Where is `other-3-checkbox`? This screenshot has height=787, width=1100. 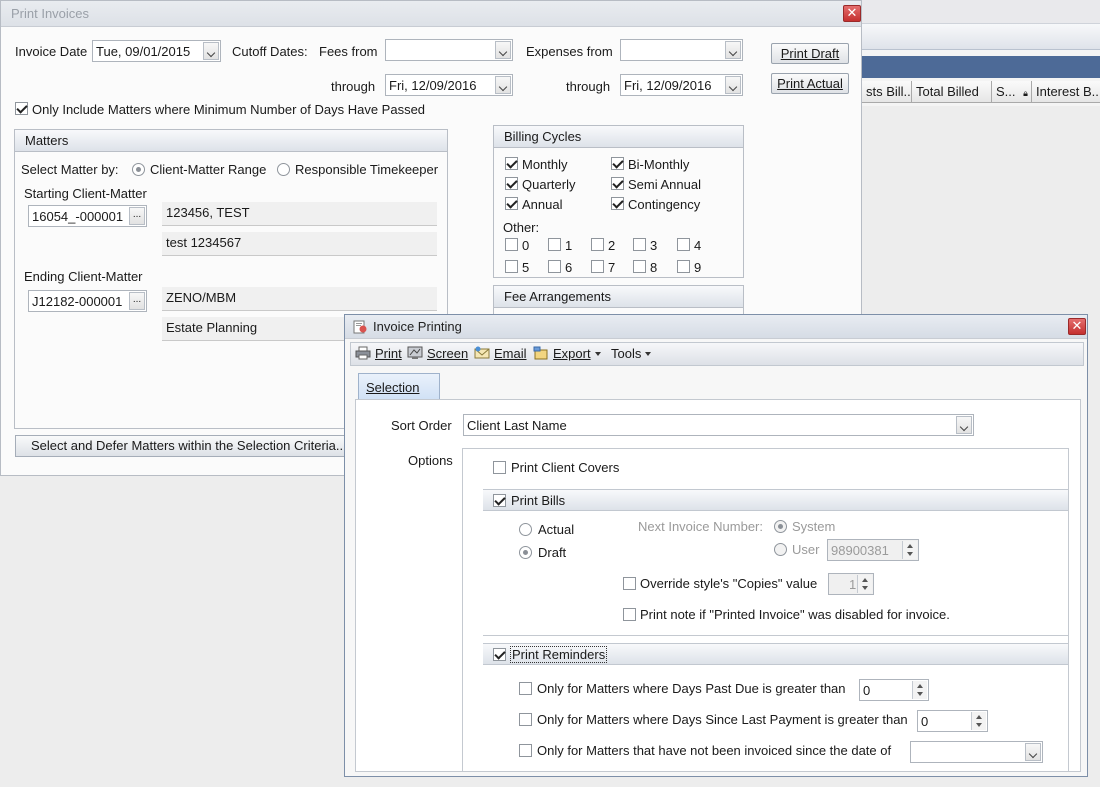
other-3-checkbox is located at coordinates (639, 244).